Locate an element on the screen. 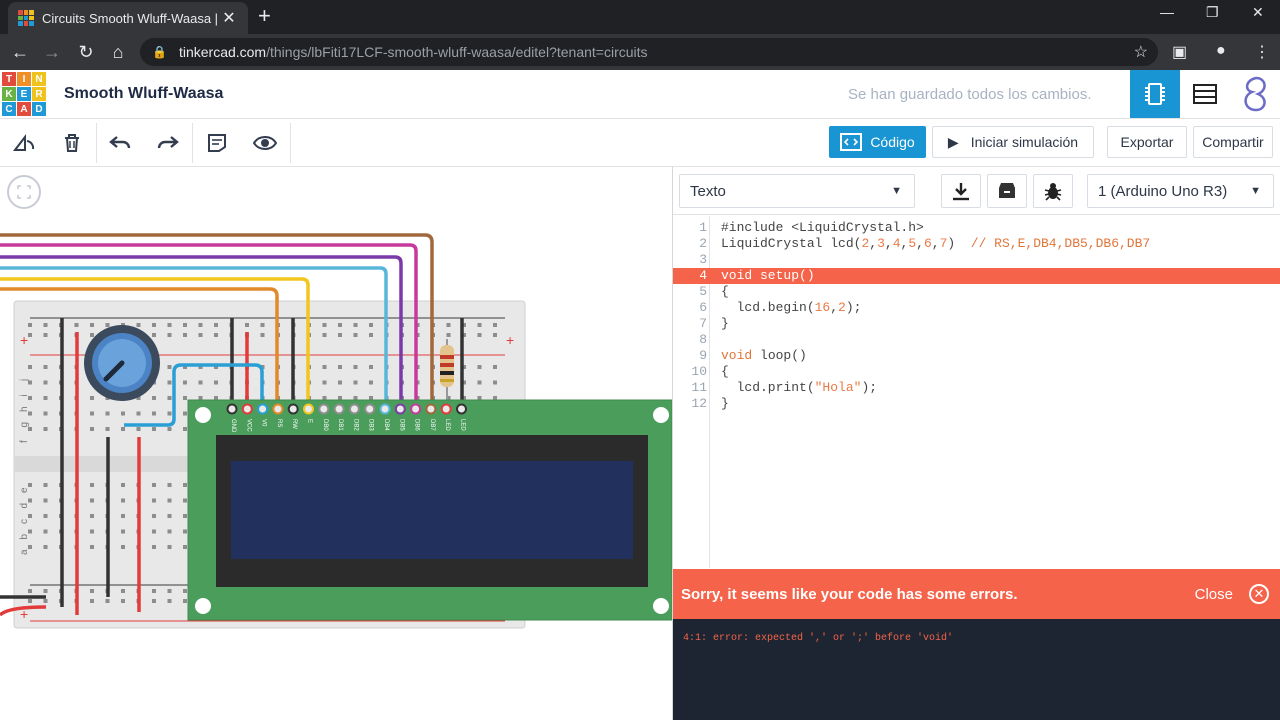 The width and height of the screenshot is (1280, 720). debugger-button is located at coordinates (1053, 191).